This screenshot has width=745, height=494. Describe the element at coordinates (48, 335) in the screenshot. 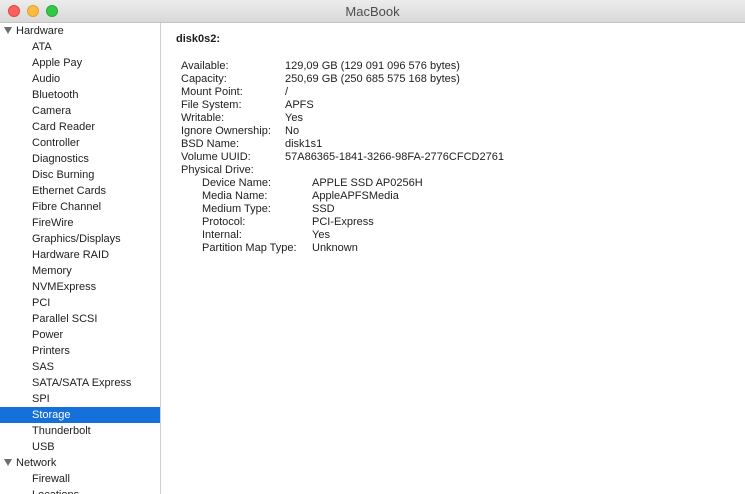

I see `sidebar-item-label: Power` at that location.